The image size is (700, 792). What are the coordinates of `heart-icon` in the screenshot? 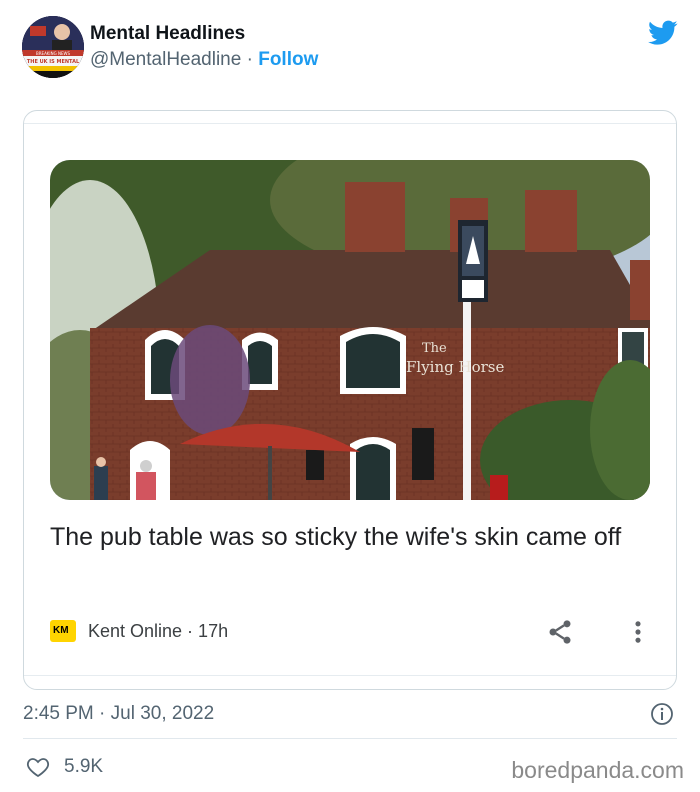 It's located at (38, 767).